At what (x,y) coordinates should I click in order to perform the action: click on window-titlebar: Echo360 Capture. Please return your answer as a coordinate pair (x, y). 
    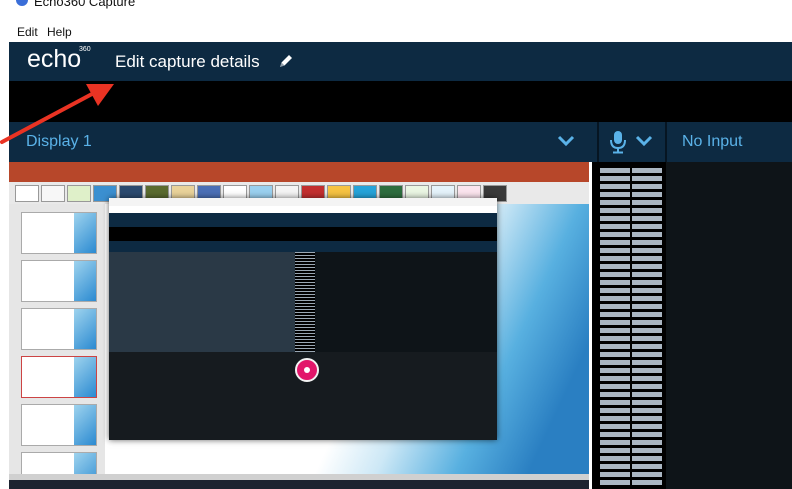
    Looking at the image, I should click on (396, 11).